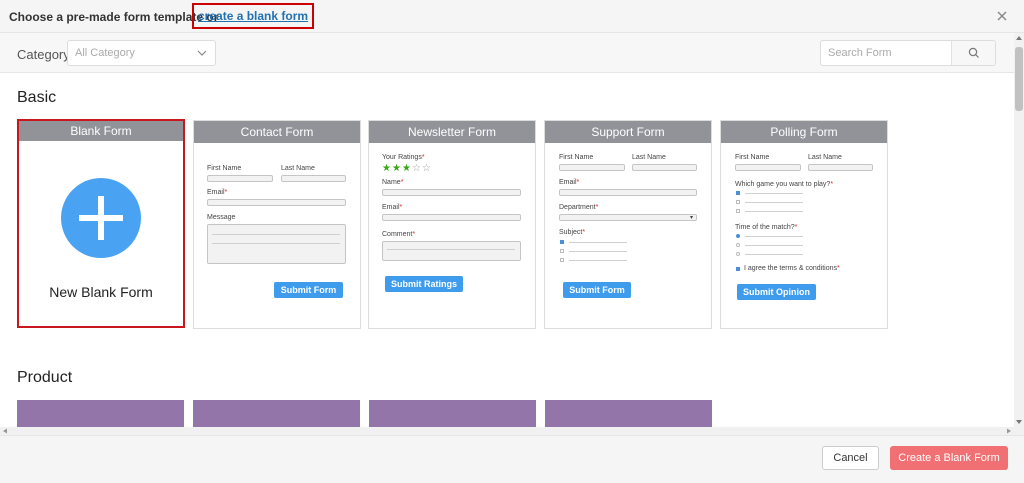 The image size is (1024, 483). Describe the element at coordinates (424, 284) in the screenshot. I see `submit-ratings-button: Submit Ratings` at that location.